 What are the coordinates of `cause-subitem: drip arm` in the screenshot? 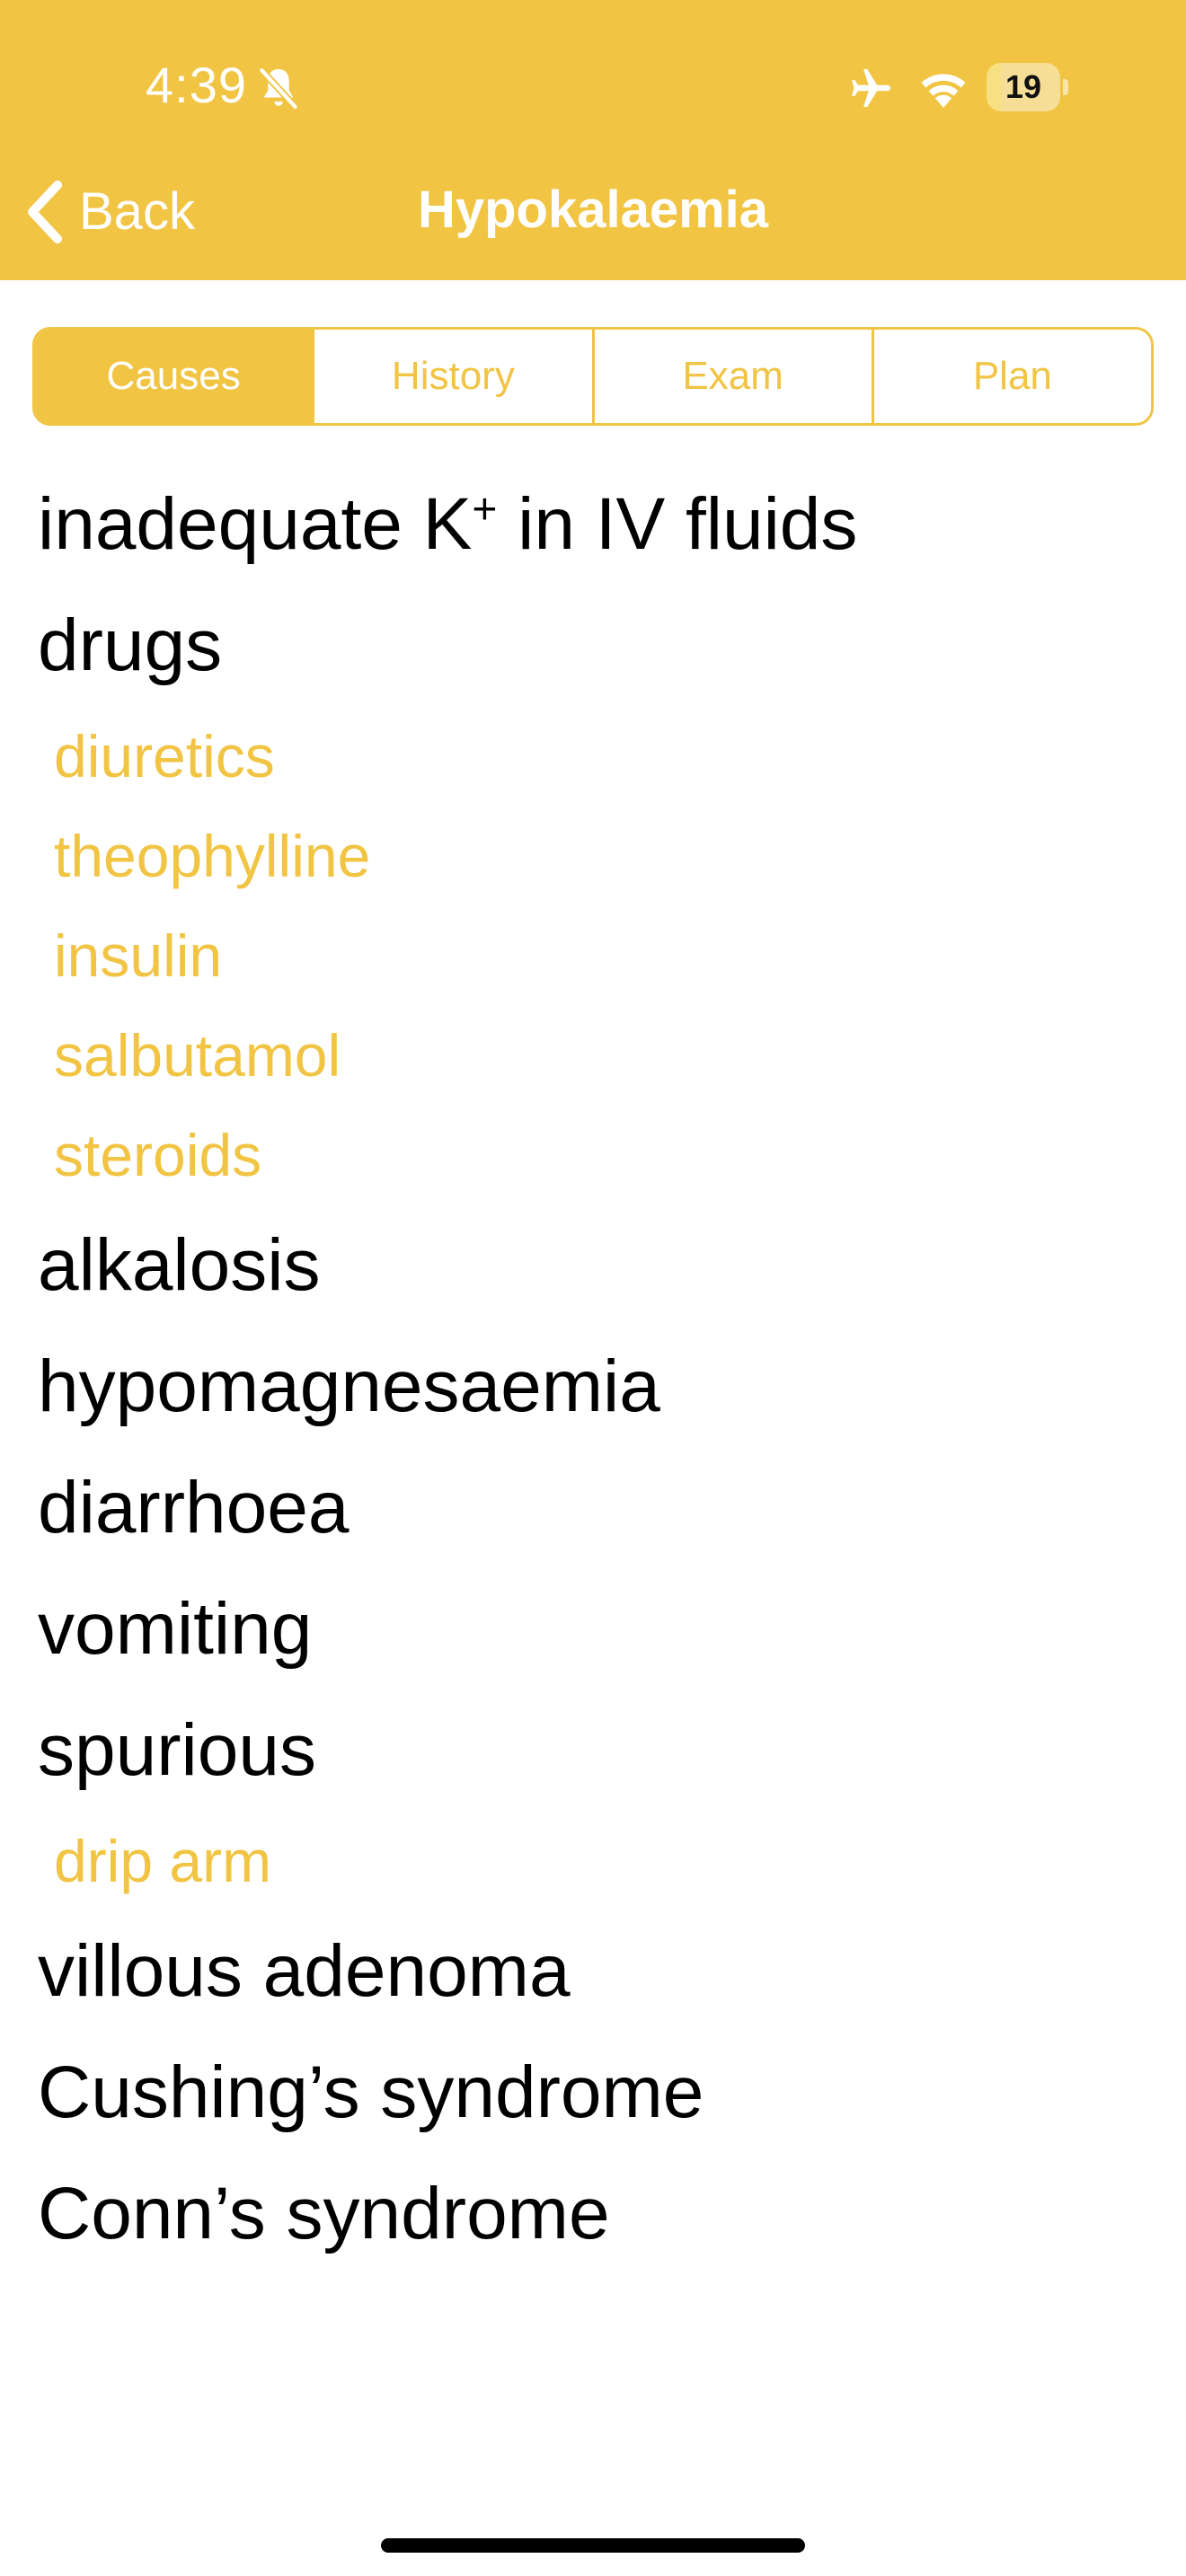 It's located at (593, 1864).